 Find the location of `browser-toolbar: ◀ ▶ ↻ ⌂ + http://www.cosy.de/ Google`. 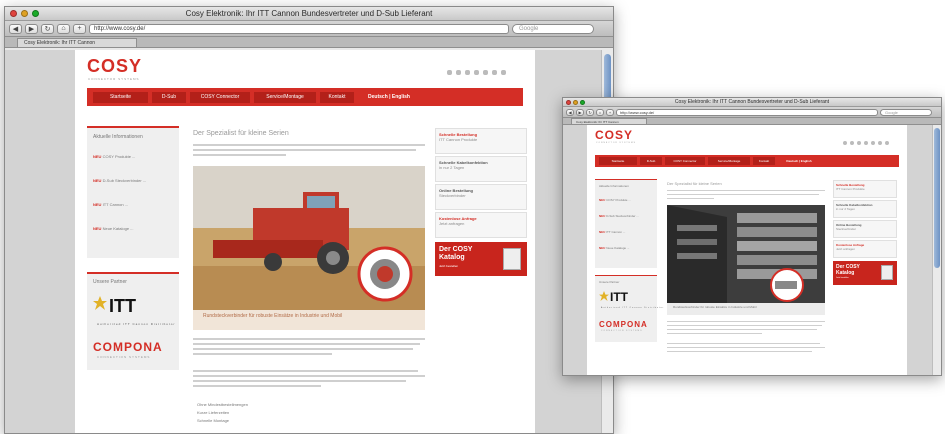

browser-toolbar: ◀ ▶ ↻ ⌂ + http://www.cosy.de/ Google is located at coordinates (752, 112).